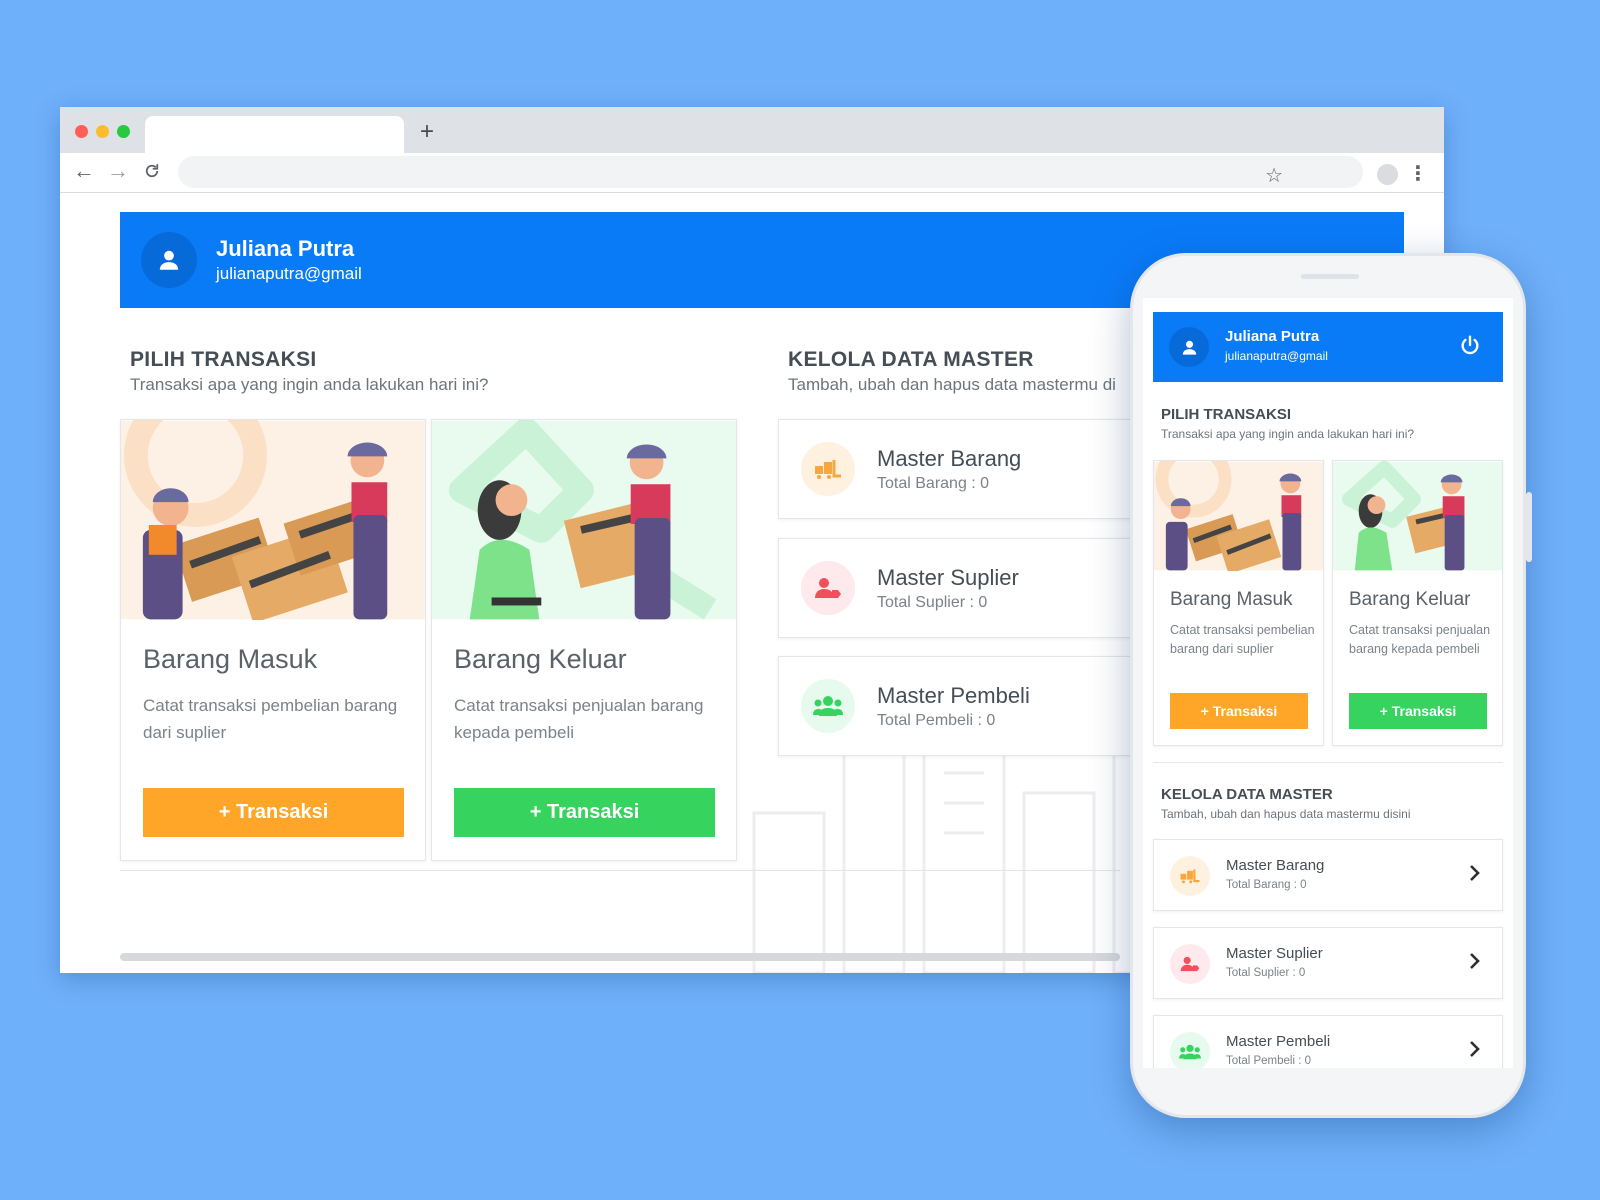  I want to click on browser-toolbar: ← → ☆ ⋮, so click(752, 196).